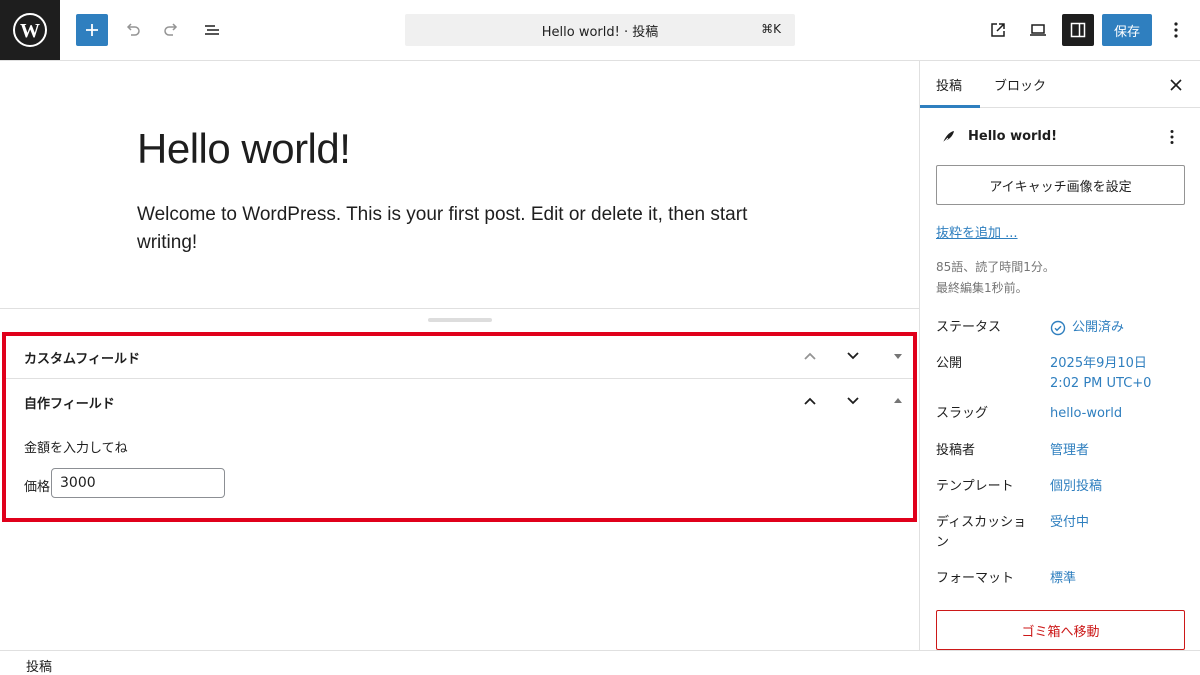 The width and height of the screenshot is (1200, 675). What do you see at coordinates (1098, 327) in the screenshot?
I see `status-value: 公開済み` at bounding box center [1098, 327].